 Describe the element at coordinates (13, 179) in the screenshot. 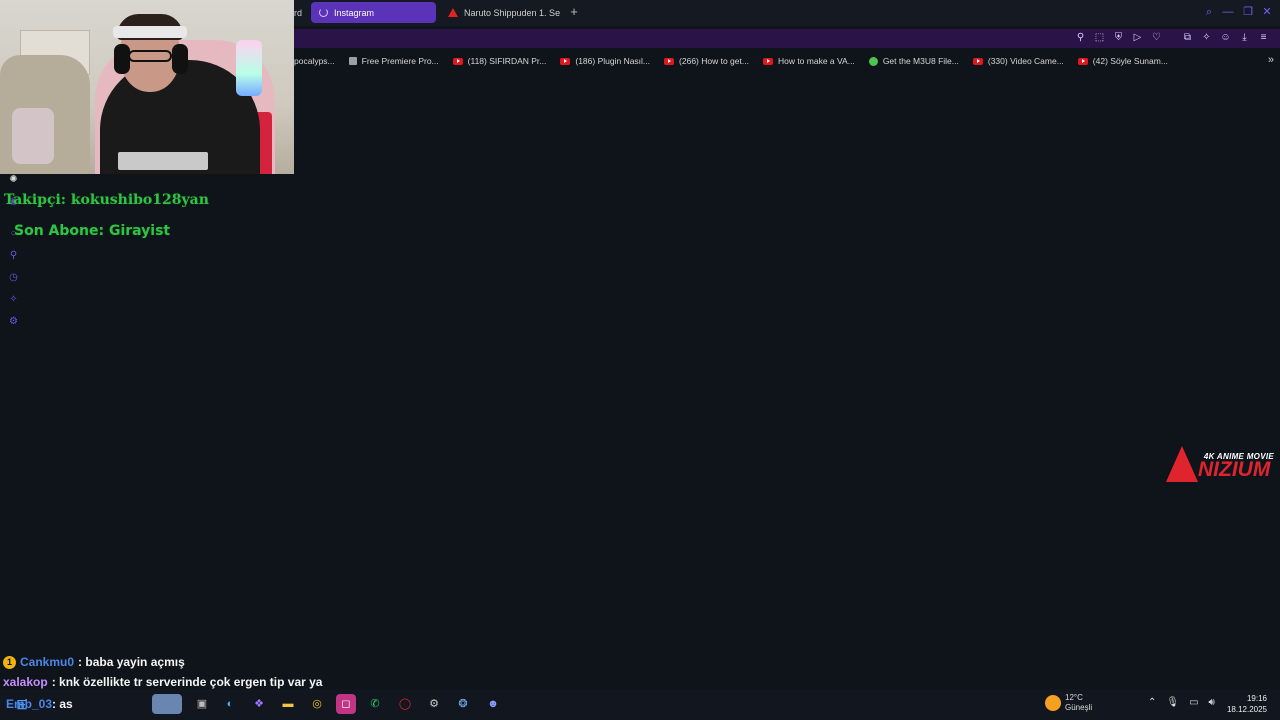

I see `chatgpt-icon: ✺` at that location.